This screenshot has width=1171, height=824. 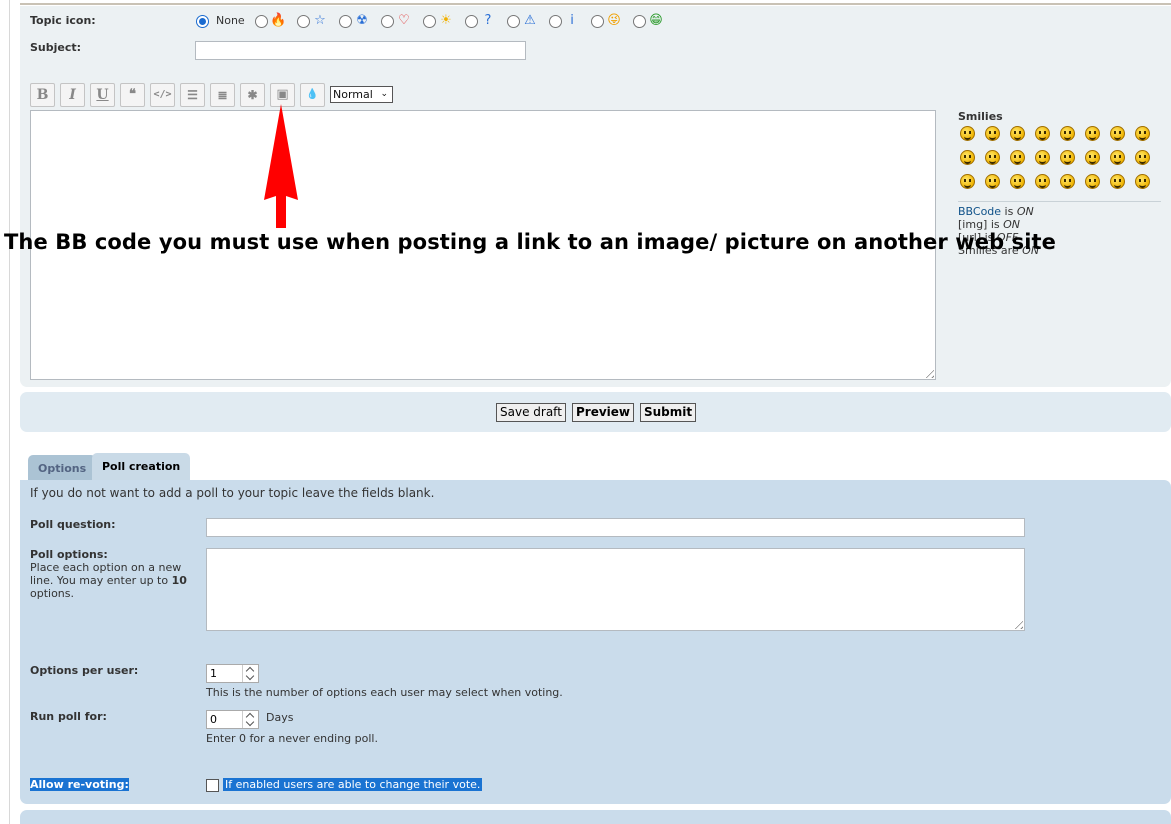 I want to click on droplet-icon: 💧, so click(x=312, y=94).